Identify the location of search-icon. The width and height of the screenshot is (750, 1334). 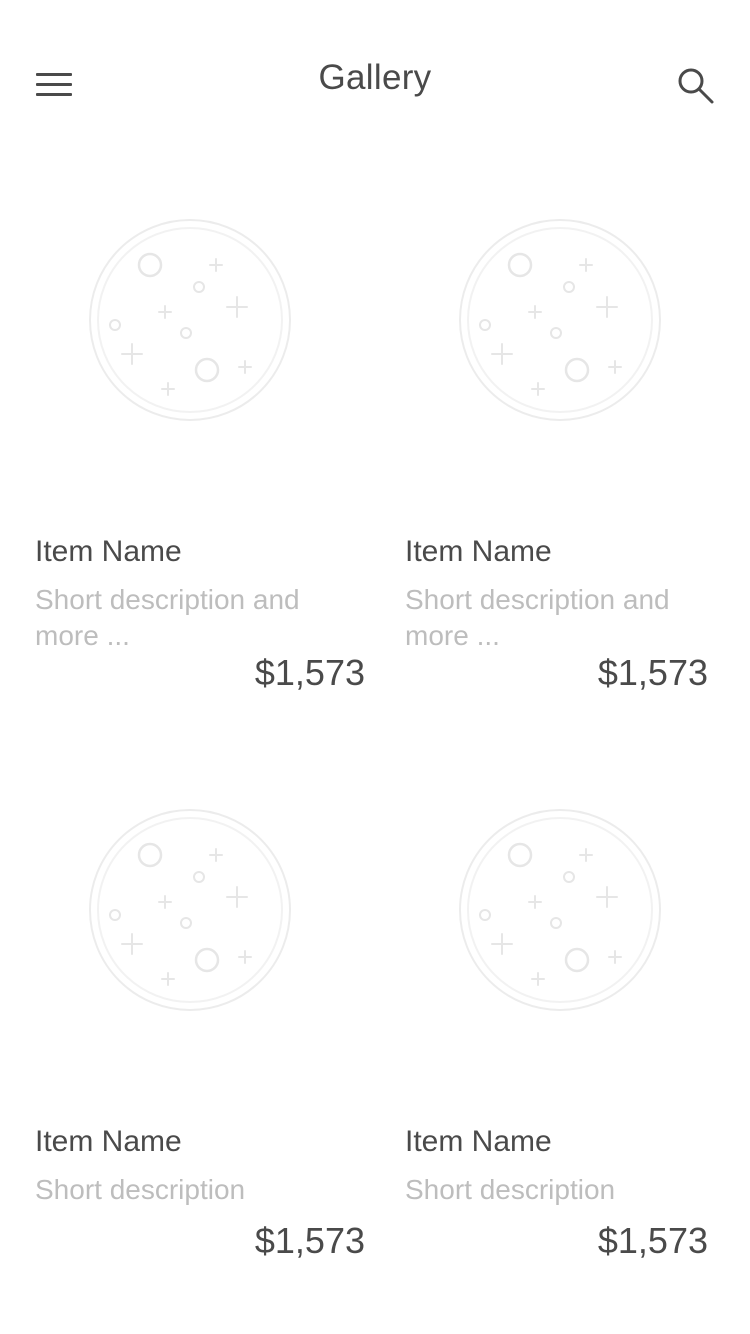
(695, 85).